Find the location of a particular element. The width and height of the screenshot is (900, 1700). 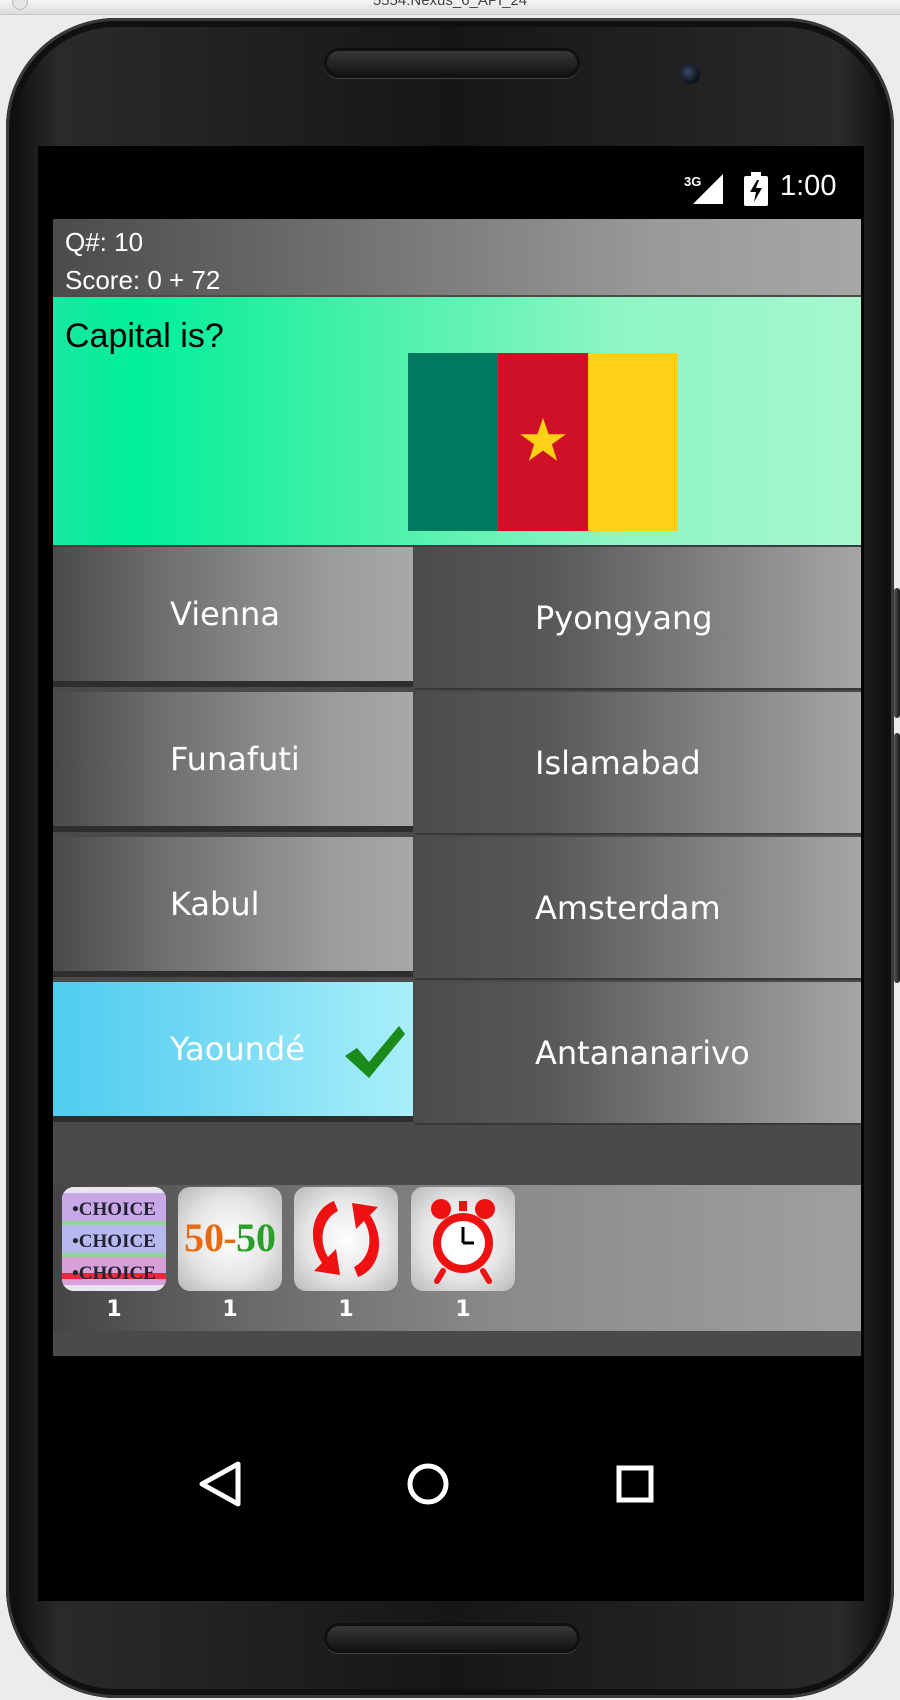

choice-text-3: •CHOICE is located at coordinates (114, 1273).